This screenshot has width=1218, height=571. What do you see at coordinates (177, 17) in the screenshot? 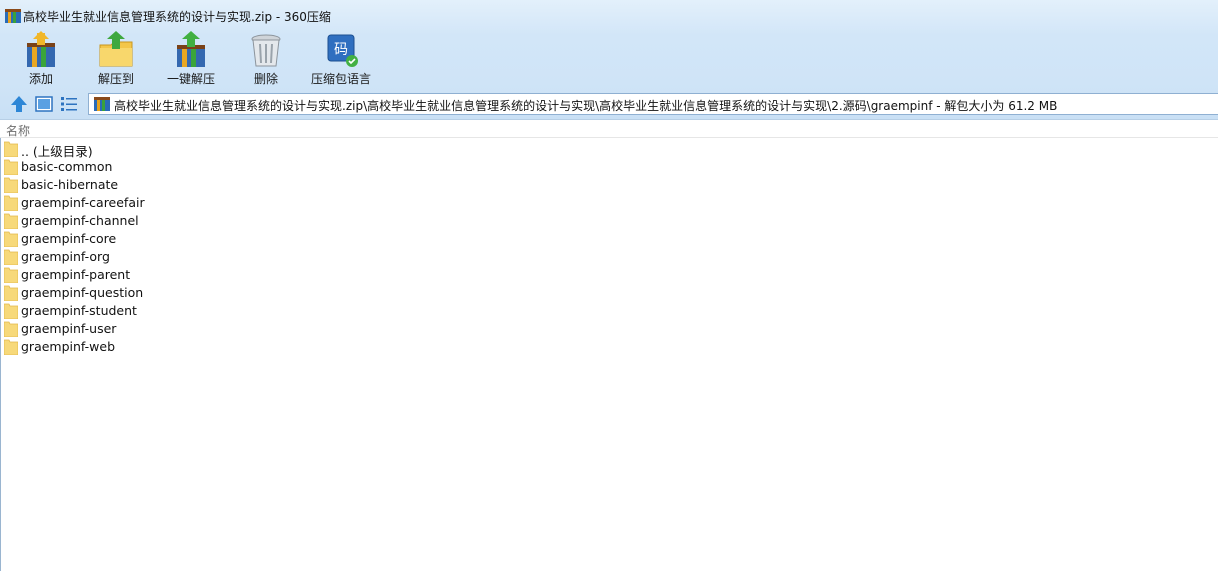
I see `window-title: 高校毕业生就业信息管理系统的设计与实现.zip - 360压缩` at bounding box center [177, 17].